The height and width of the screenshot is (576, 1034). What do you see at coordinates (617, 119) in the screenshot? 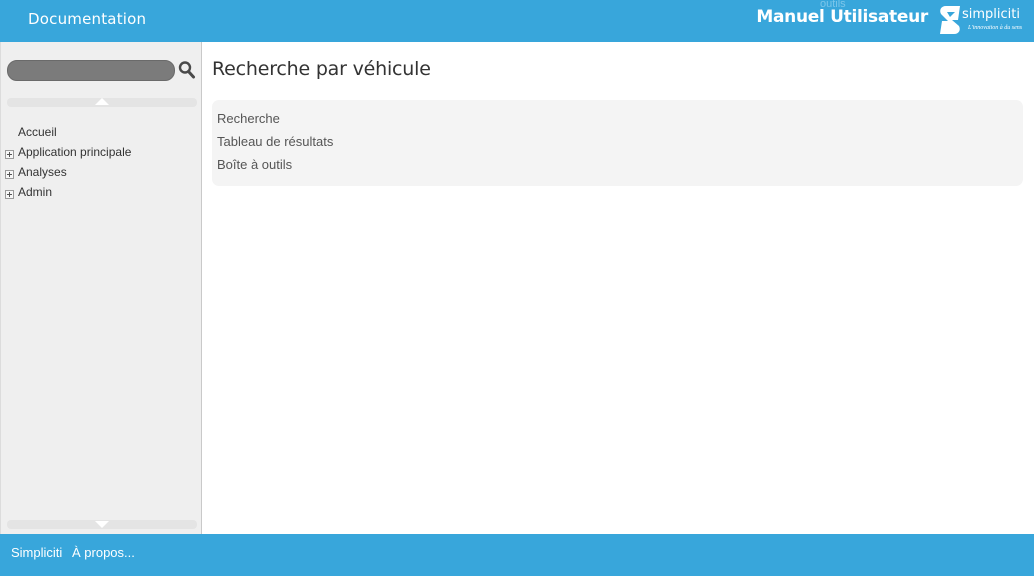
I see `toc-link-recherche: Recherche` at bounding box center [617, 119].